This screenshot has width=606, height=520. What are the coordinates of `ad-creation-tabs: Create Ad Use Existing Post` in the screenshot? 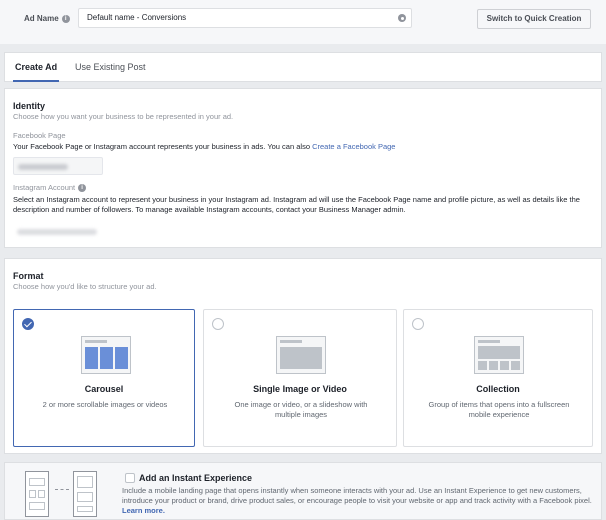 It's located at (303, 67).